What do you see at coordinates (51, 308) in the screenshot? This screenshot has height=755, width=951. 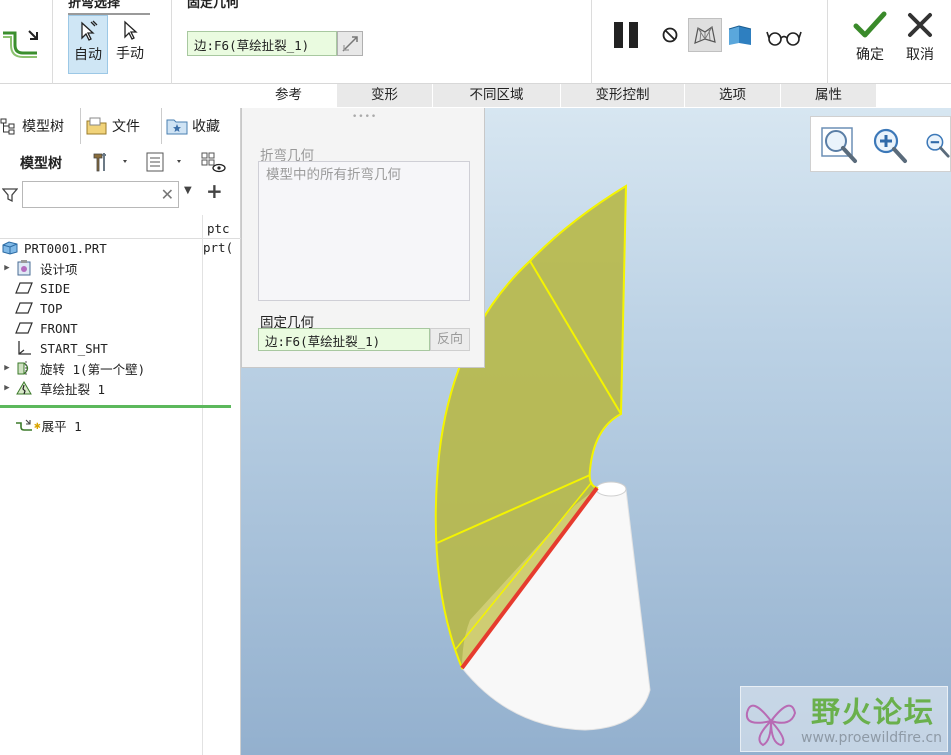 I see `tree-item-label: TOP` at bounding box center [51, 308].